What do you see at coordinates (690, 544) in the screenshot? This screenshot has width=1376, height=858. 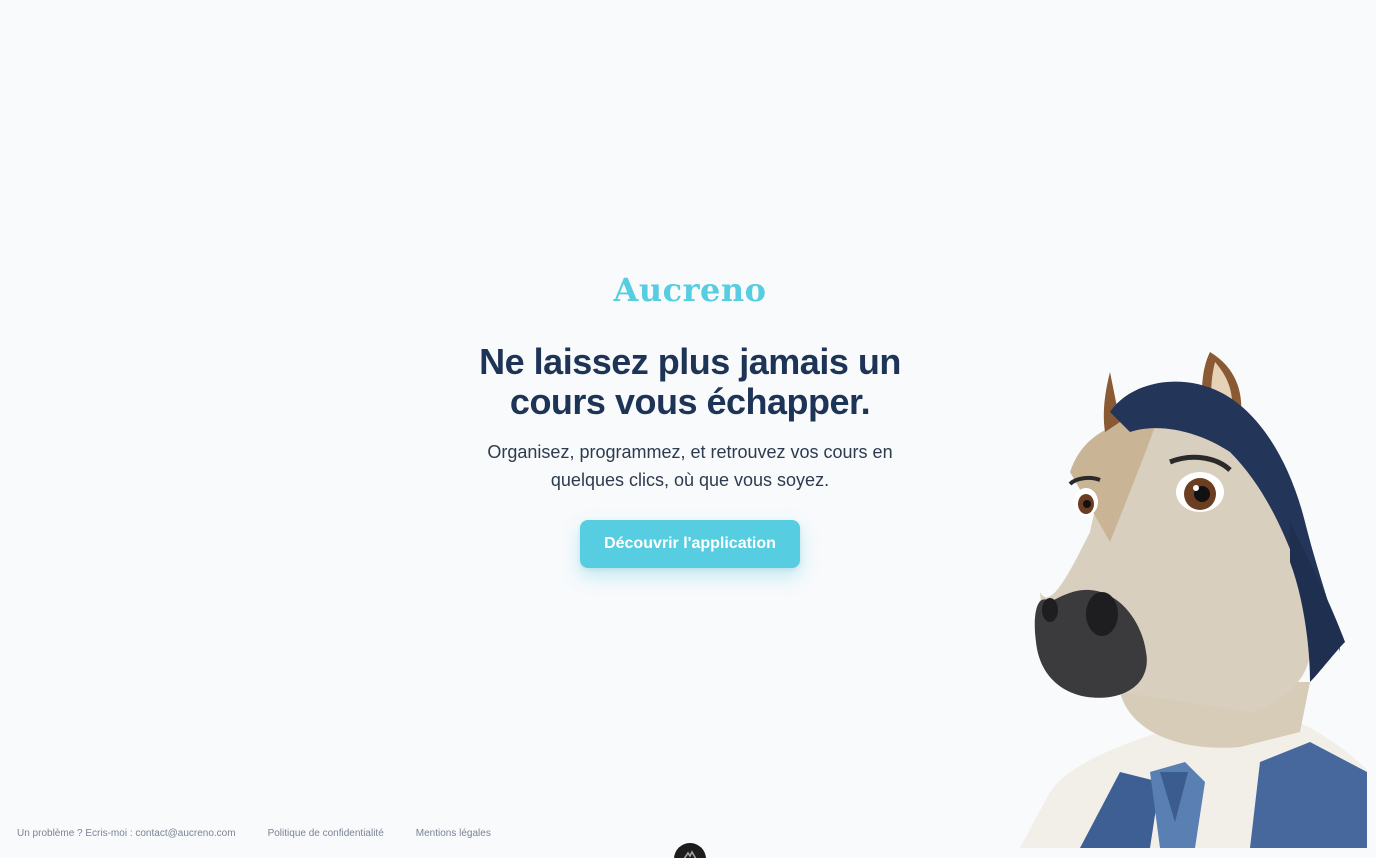 I see `discover-app-button: Découvrir l'application` at bounding box center [690, 544].